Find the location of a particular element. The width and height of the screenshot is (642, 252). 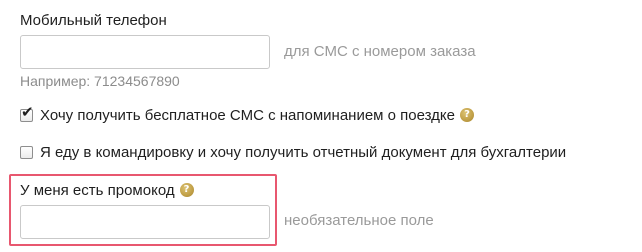

promo-hint: необязательное поле is located at coordinates (359, 220).